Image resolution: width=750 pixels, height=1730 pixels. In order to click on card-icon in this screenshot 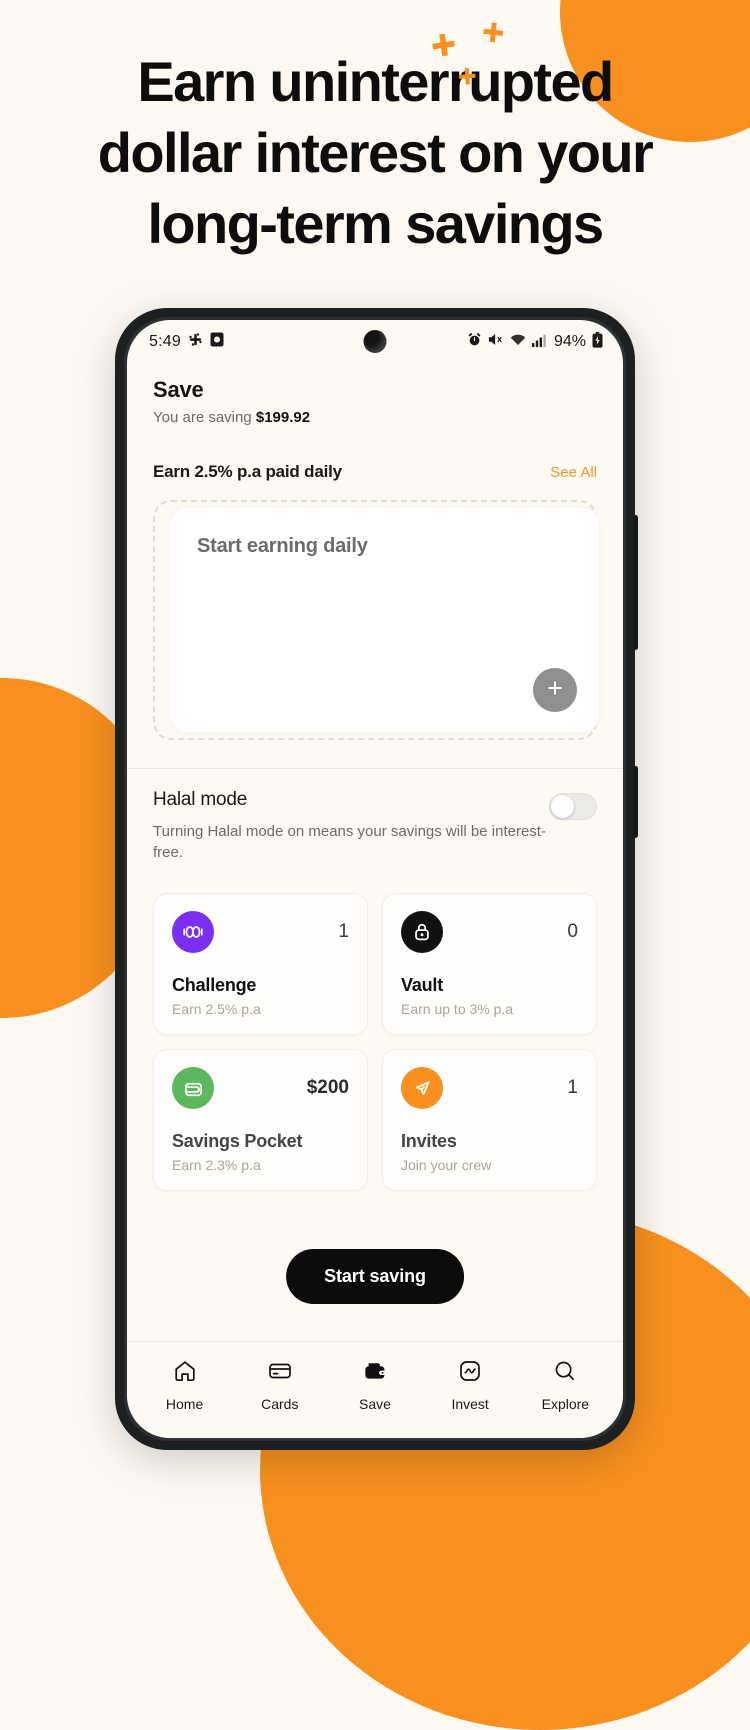, I will do `click(280, 1373)`.